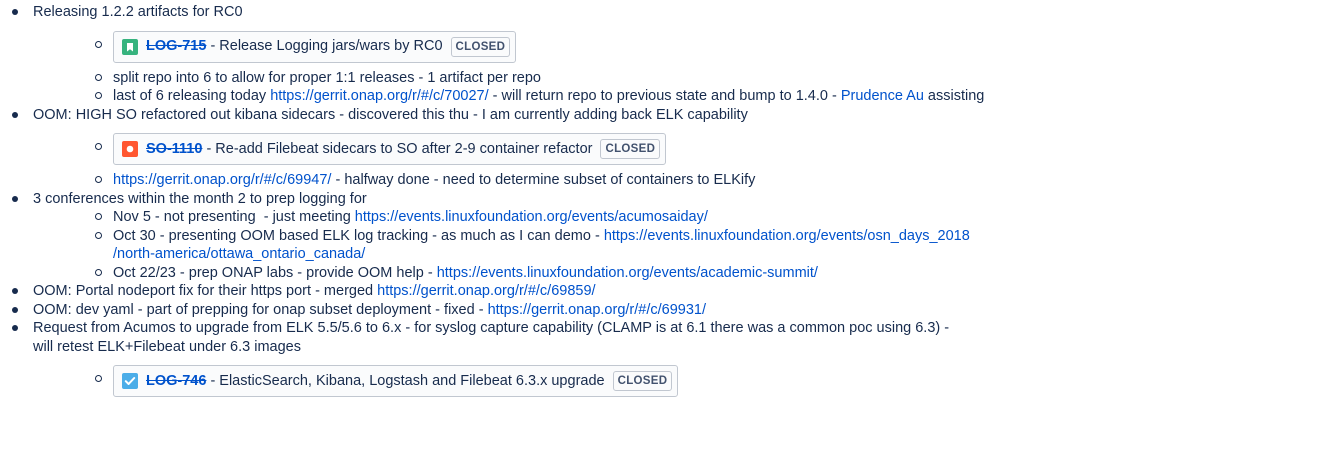 The image size is (1332, 462). What do you see at coordinates (138, 12) in the screenshot?
I see `item-text: Releasing 1.2.2 artifacts for RC0` at bounding box center [138, 12].